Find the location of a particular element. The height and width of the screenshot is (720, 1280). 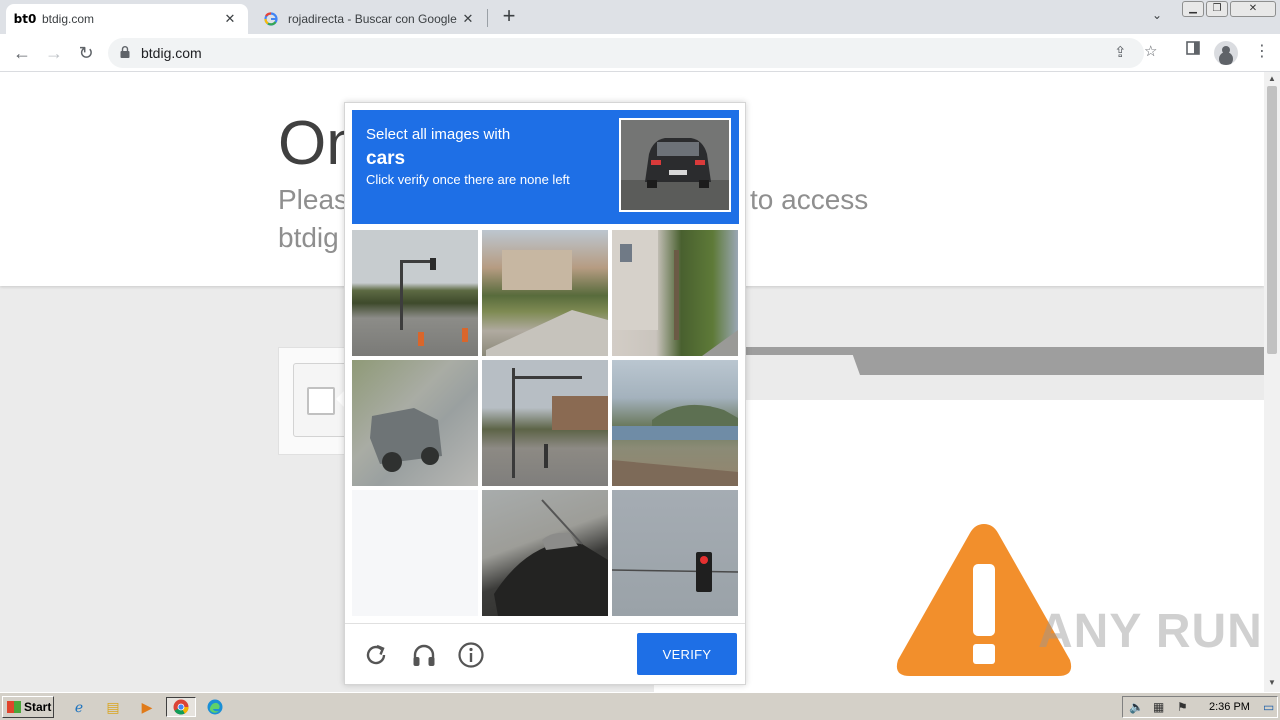

action-center-flag-icon: ⚑ is located at coordinates (1182, 707).